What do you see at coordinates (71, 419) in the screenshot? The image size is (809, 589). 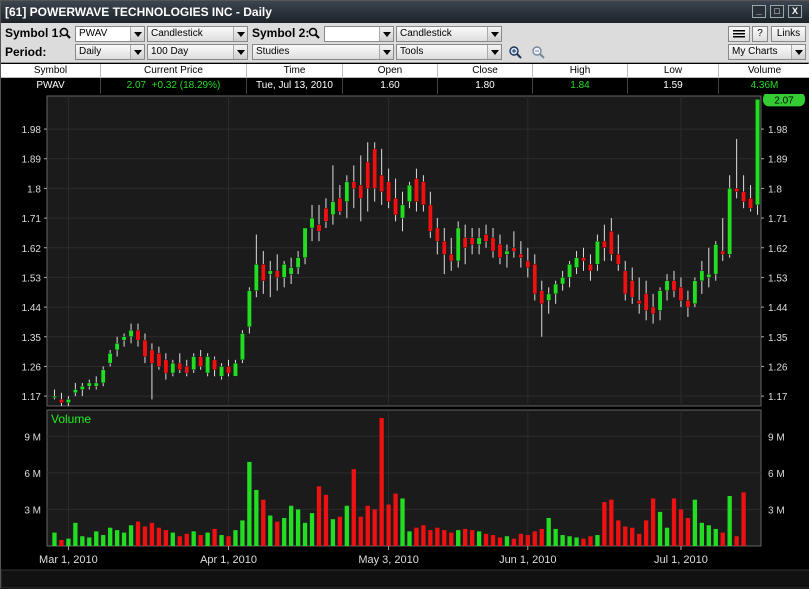 I see `volume-title: Volume` at bounding box center [71, 419].